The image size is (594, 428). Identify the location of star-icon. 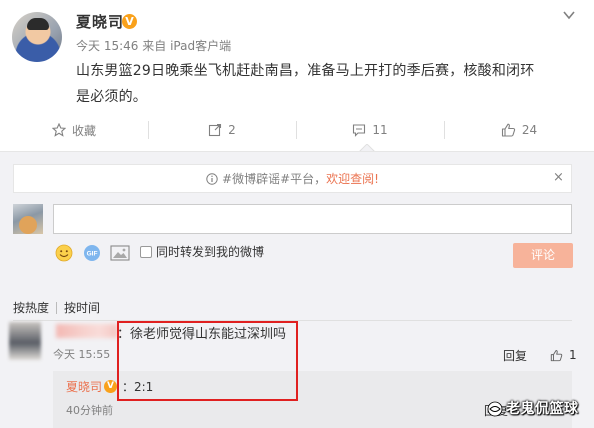
(58, 130).